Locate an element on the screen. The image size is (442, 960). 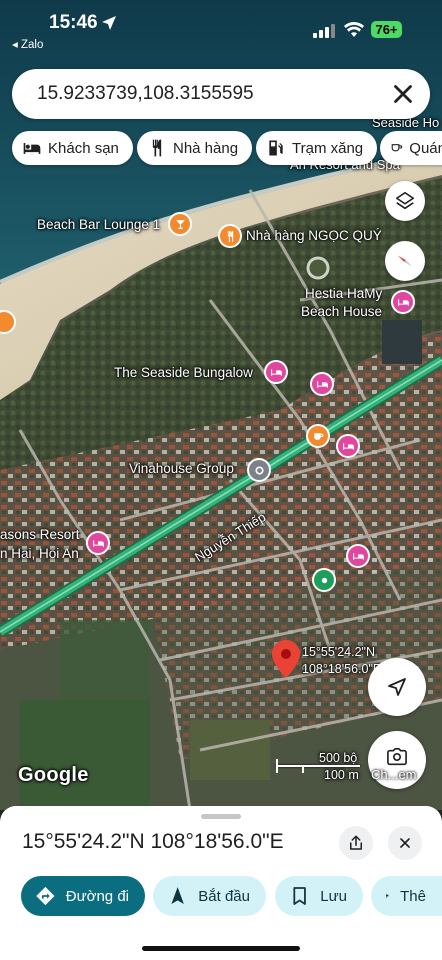
share-button is located at coordinates (356, 843).